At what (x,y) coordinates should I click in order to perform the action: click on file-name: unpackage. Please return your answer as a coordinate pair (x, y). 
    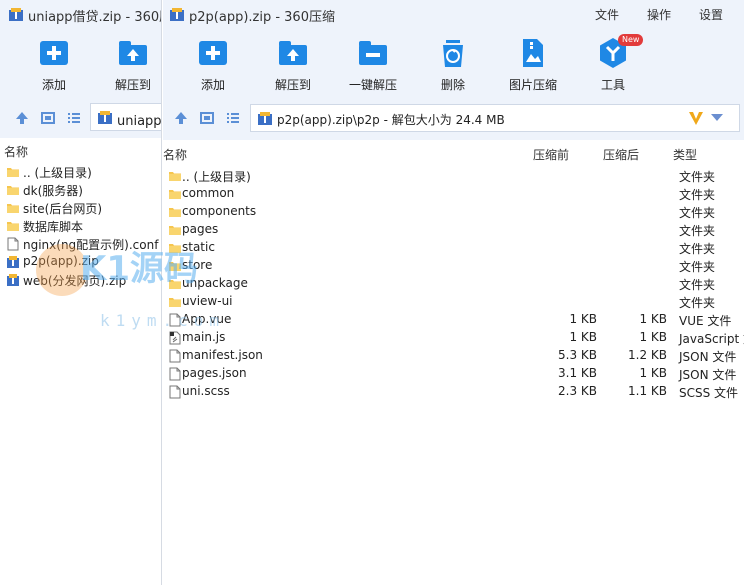
    Looking at the image, I should click on (215, 283).